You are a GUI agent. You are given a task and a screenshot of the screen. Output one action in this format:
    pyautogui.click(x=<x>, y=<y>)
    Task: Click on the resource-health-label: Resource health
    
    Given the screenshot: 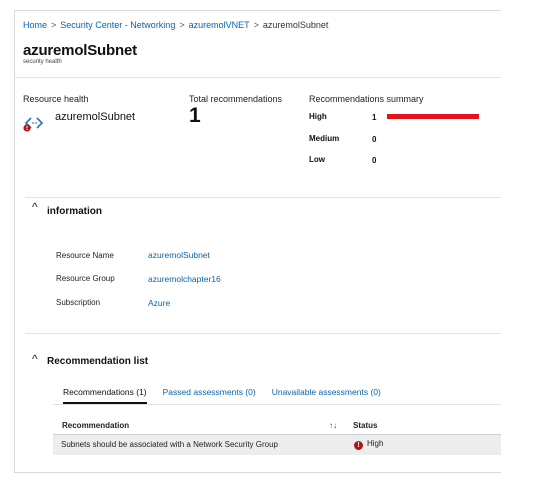 What is the action you would take?
    pyautogui.click(x=56, y=99)
    